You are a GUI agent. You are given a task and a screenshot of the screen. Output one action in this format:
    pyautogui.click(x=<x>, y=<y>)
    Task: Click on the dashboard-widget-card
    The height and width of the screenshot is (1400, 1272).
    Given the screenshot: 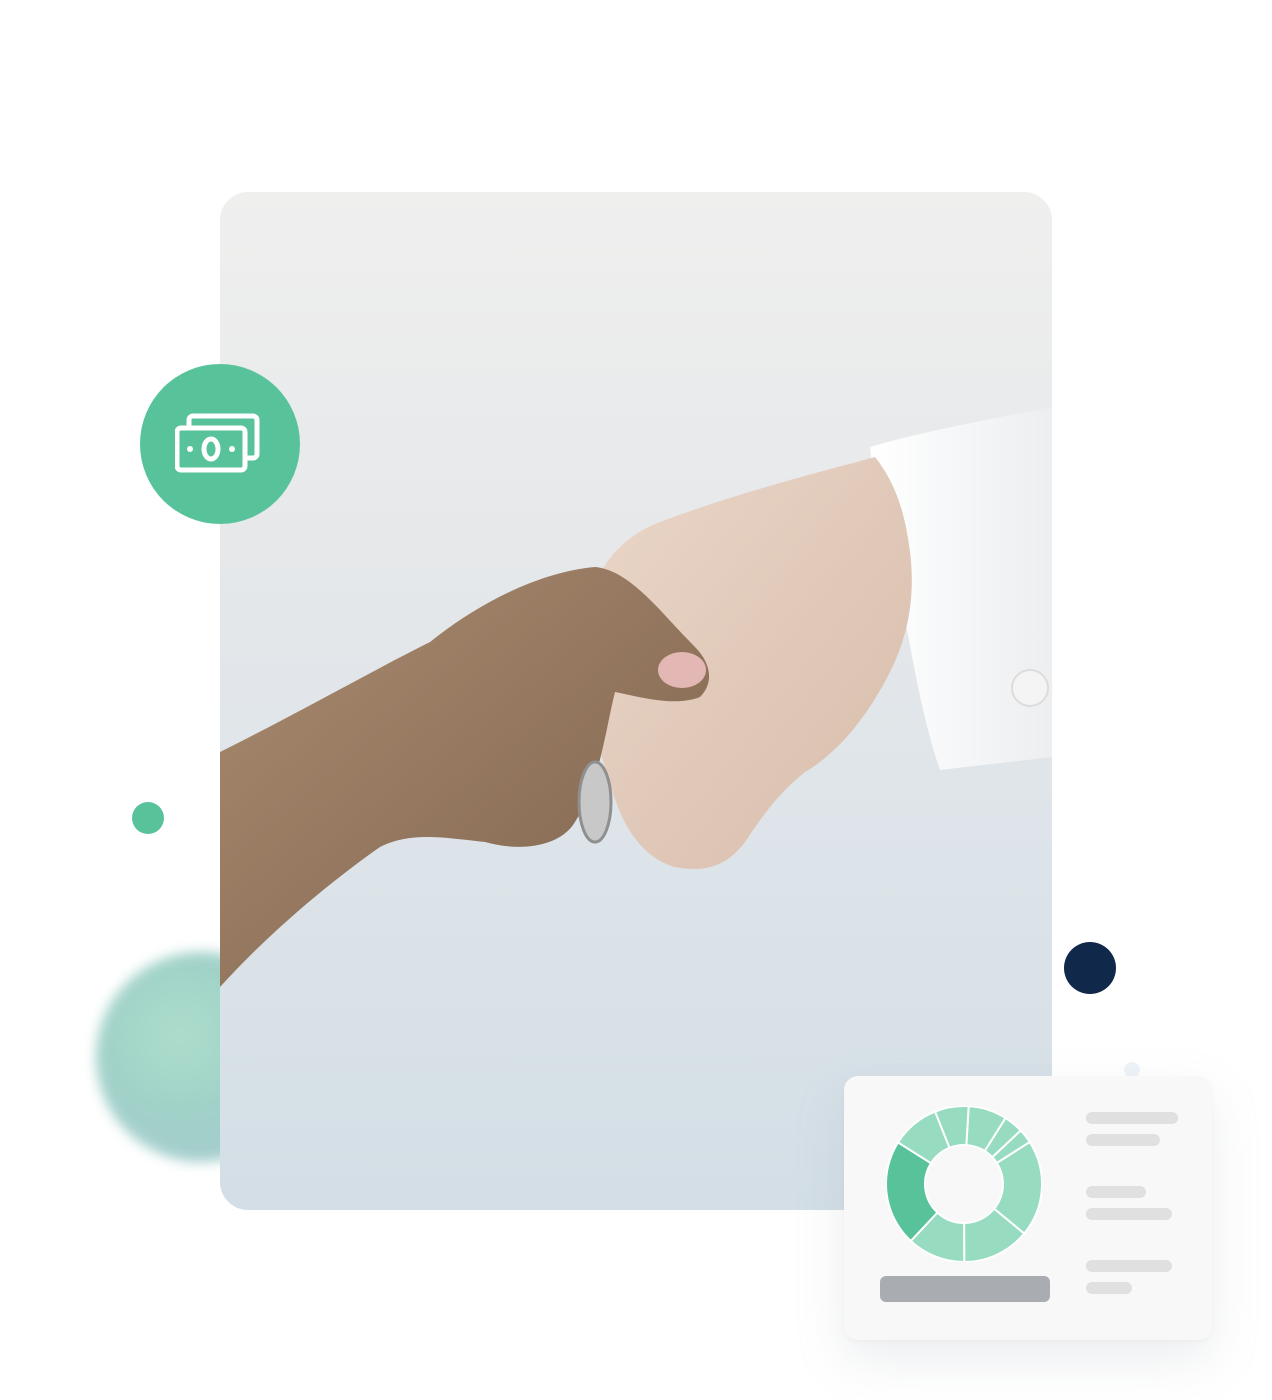 What is the action you would take?
    pyautogui.click(x=1028, y=1208)
    